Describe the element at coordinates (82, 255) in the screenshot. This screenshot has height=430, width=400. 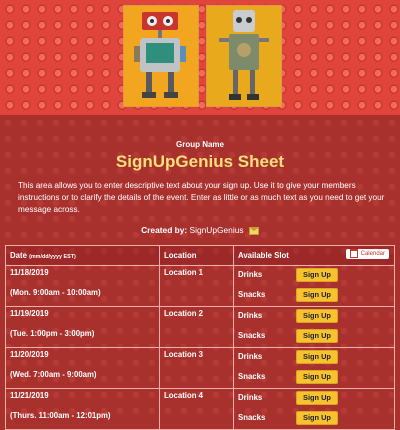
I see `header-date: Date (mm/dd/yyyy EST)` at that location.